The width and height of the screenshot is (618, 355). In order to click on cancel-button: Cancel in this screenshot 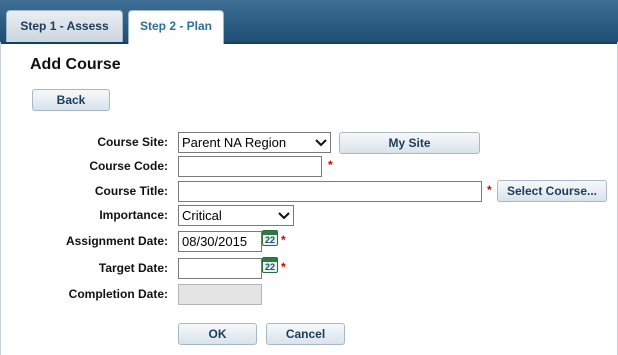, I will do `click(305, 334)`.